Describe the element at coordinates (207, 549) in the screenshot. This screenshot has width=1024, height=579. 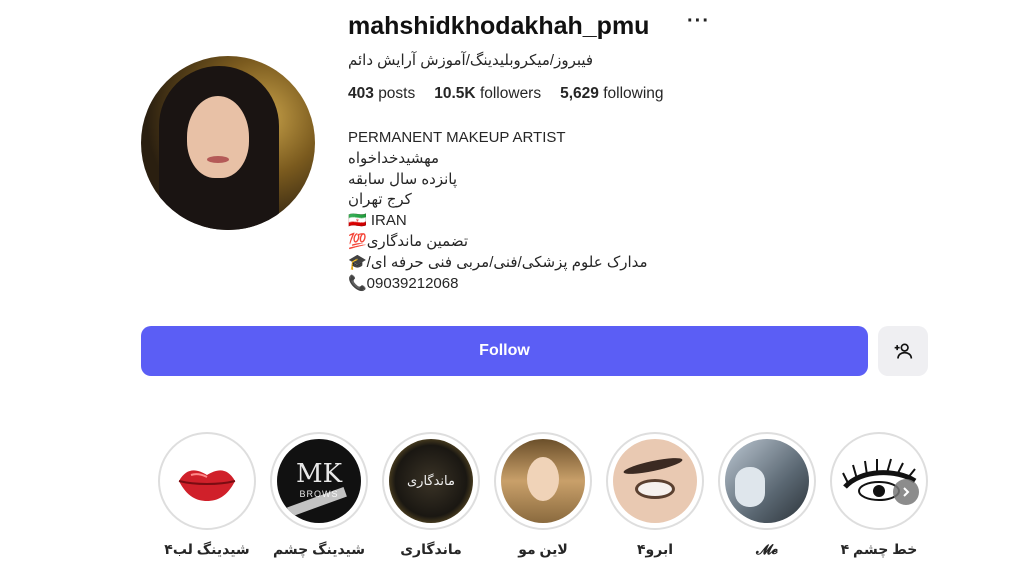
I see `highlight-label: شیدینگ لب۴` at that location.